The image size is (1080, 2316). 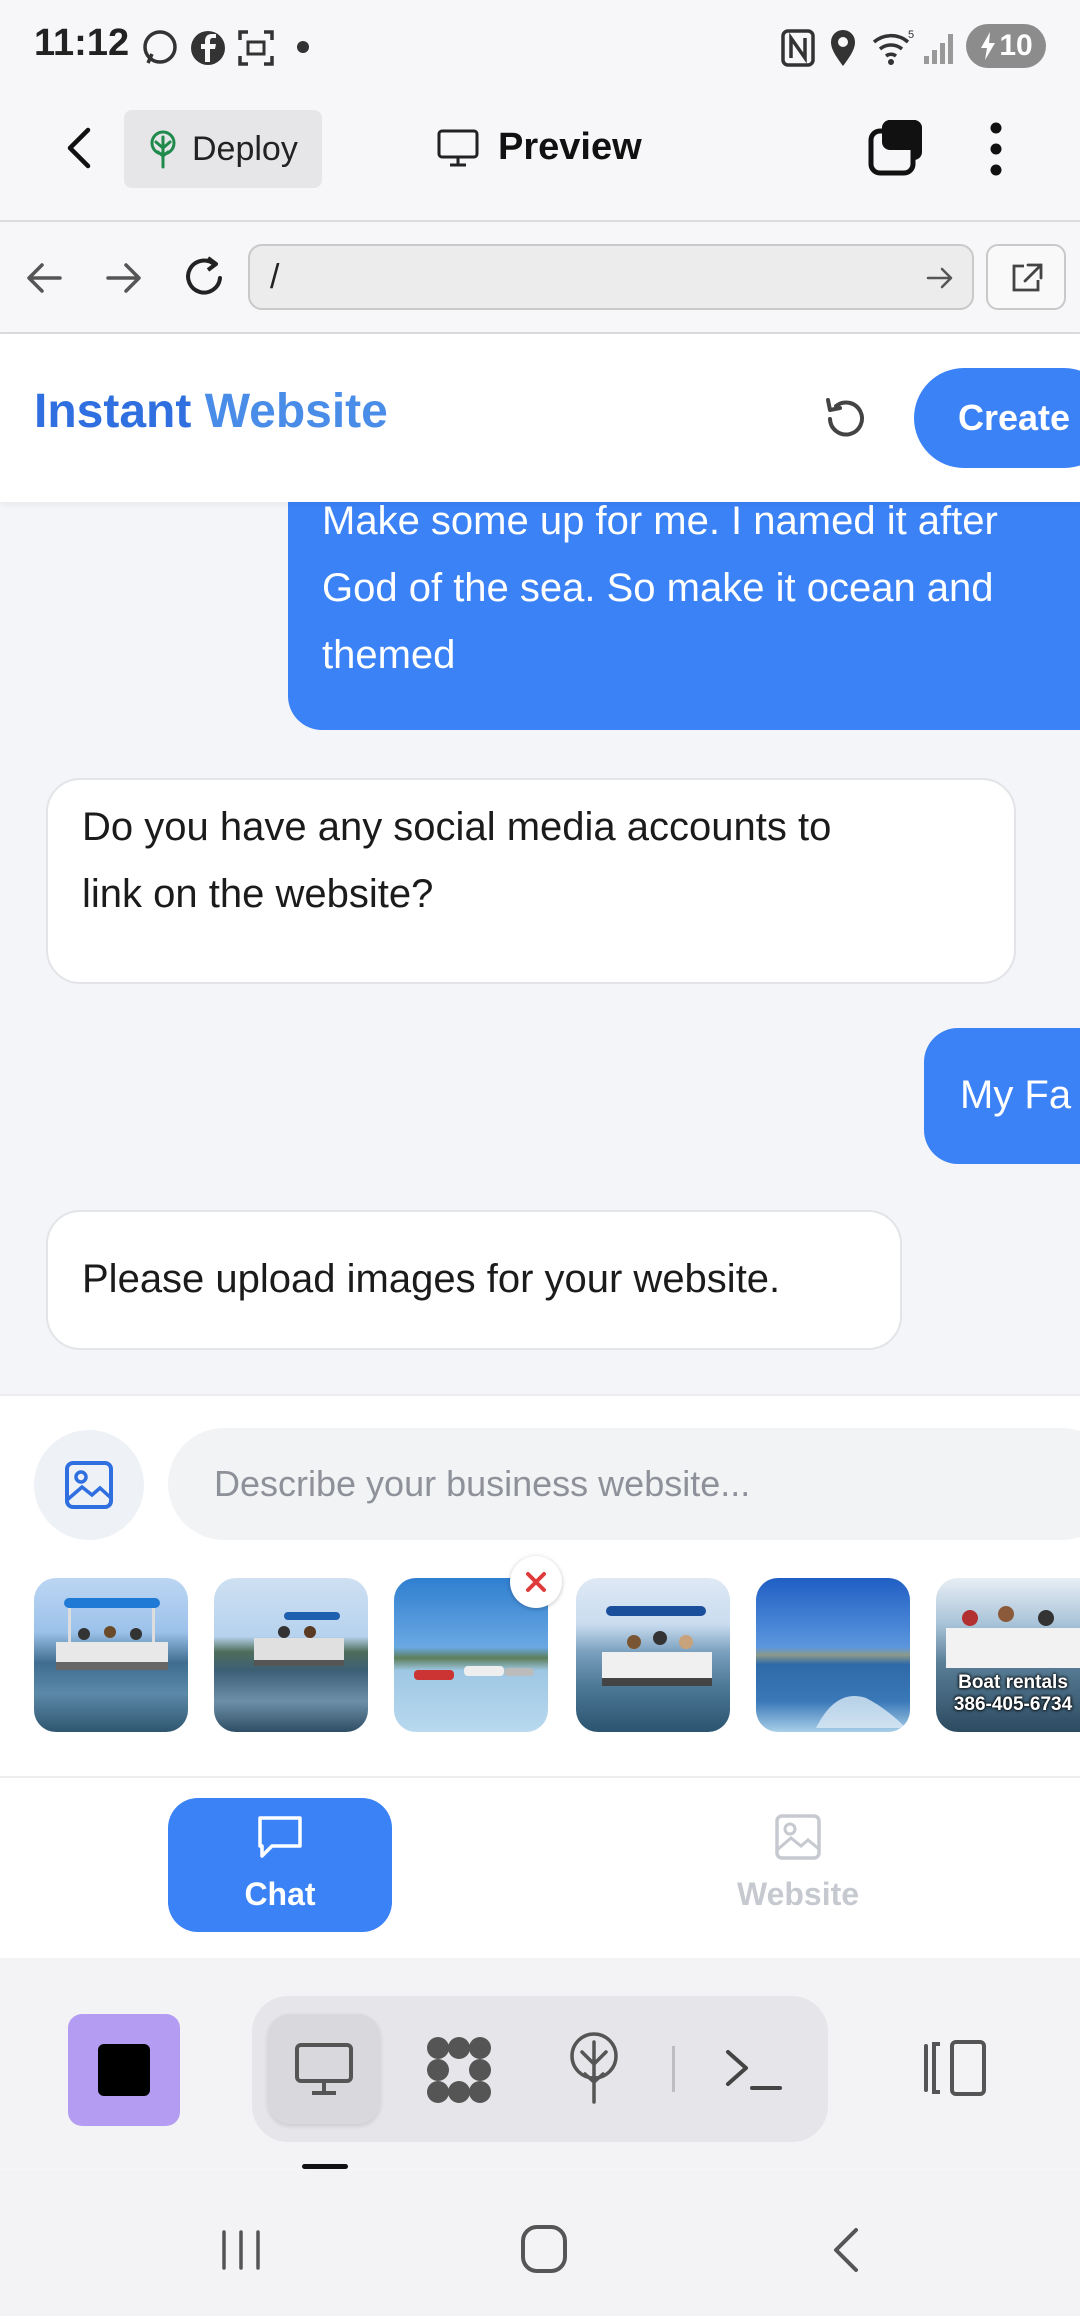 I want to click on svg-text: 5, so click(x=911, y=35).